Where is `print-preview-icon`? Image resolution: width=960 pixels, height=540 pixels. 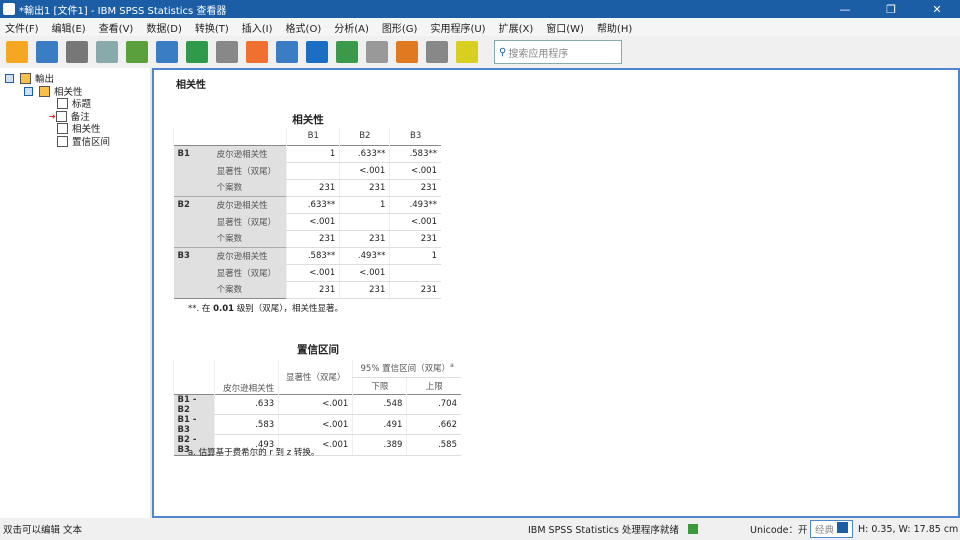
print-preview-icon is located at coordinates (107, 52).